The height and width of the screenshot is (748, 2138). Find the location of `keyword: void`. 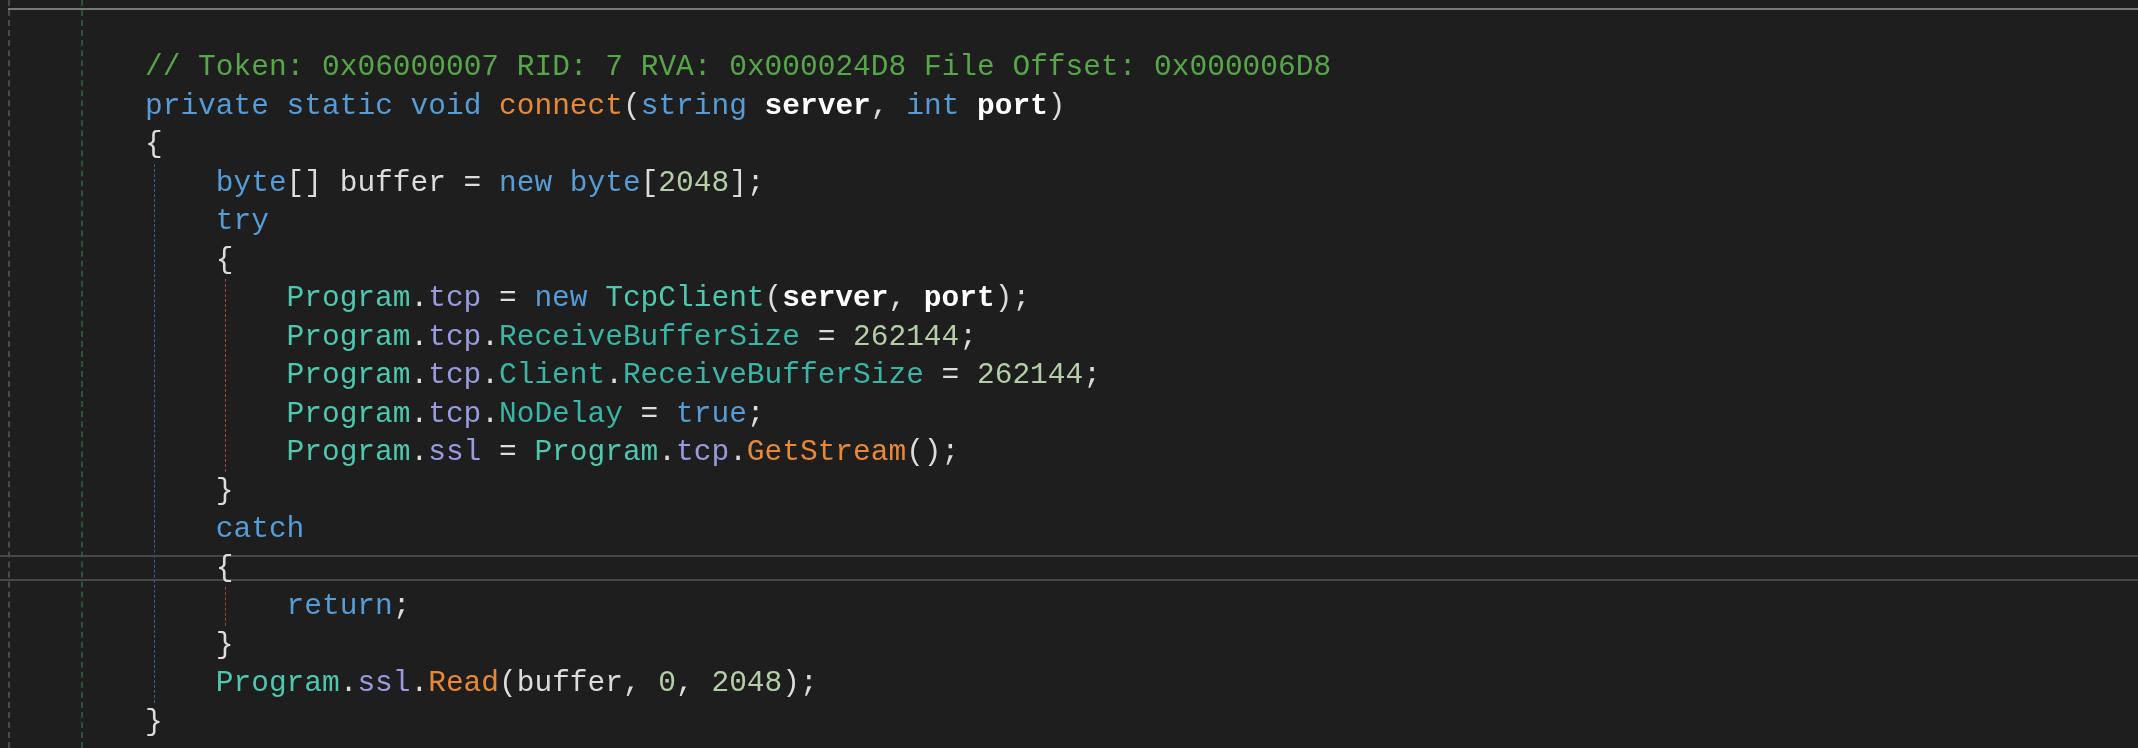

keyword: void is located at coordinates (445, 105).